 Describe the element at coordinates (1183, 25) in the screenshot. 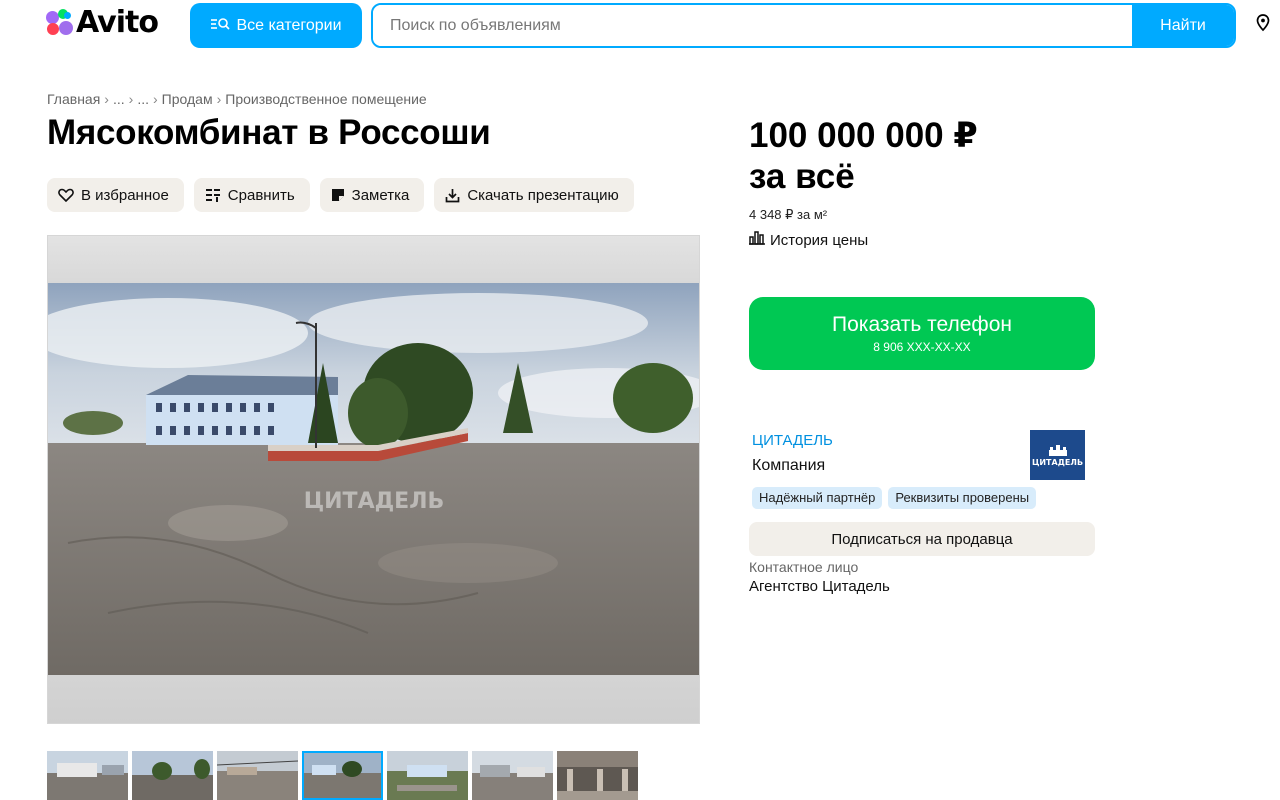

I see `search-button: Найти` at that location.